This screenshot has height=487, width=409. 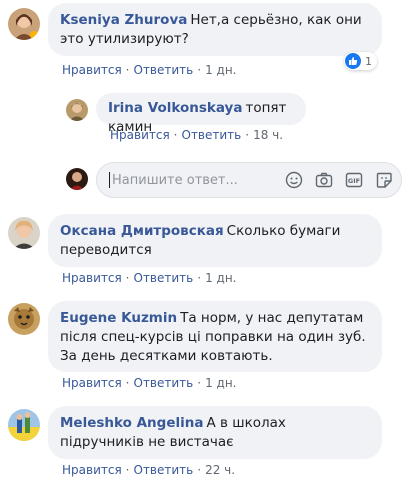 I want to click on camera-icon, so click(x=324, y=180).